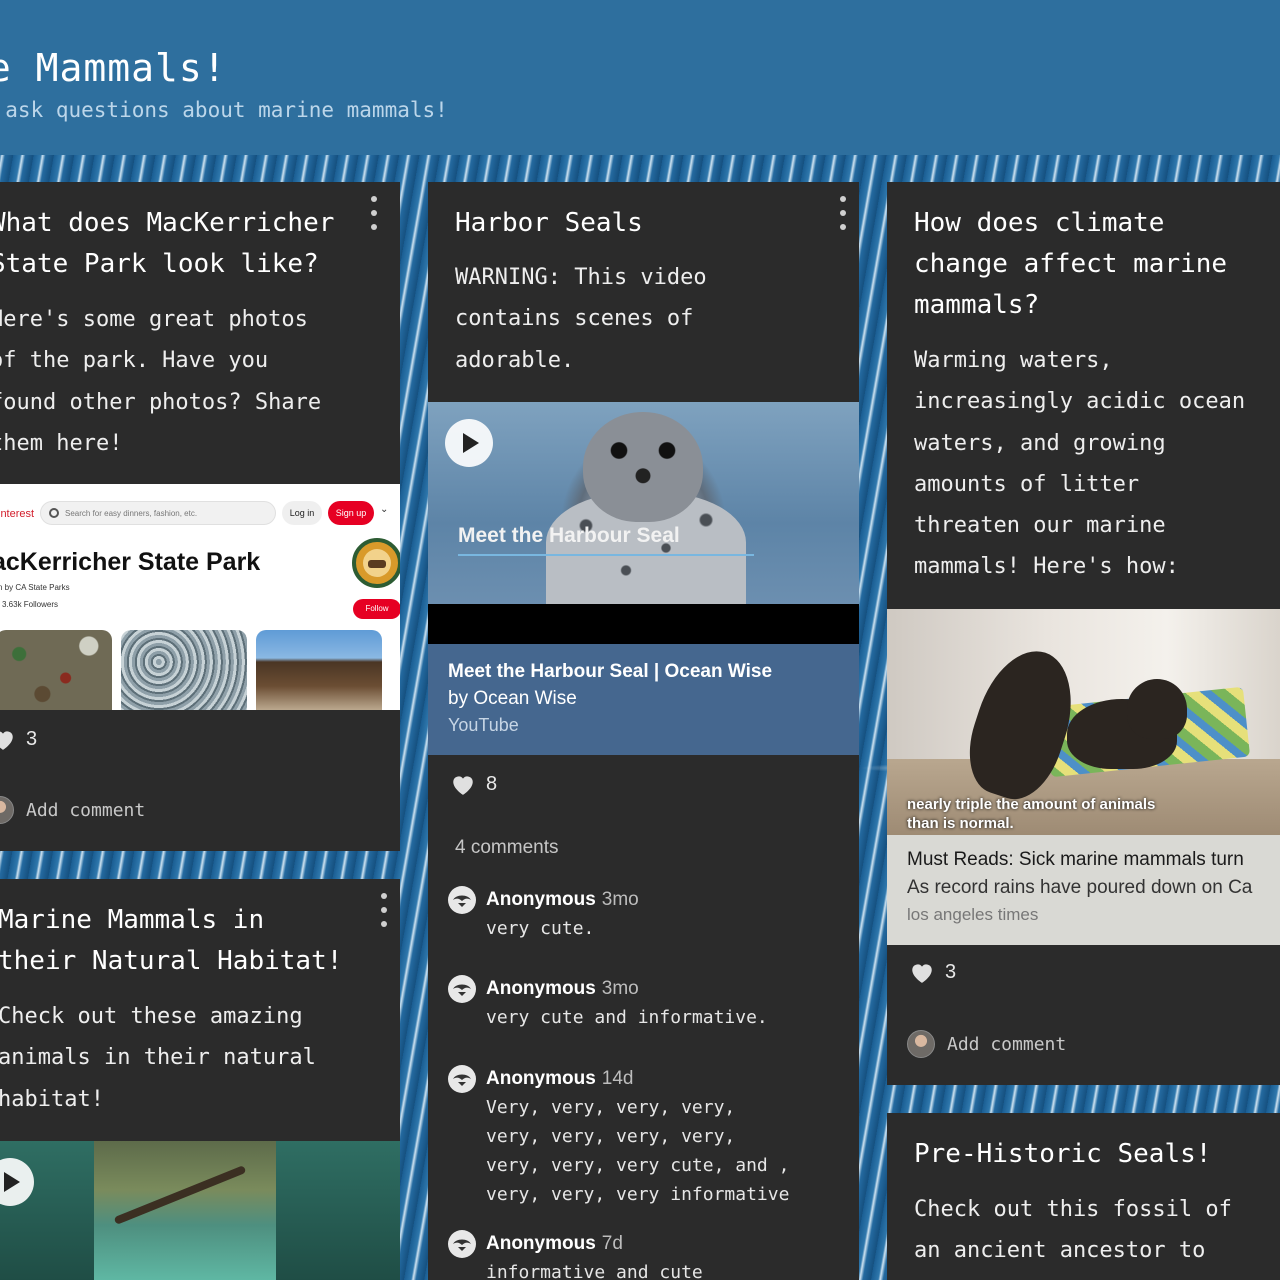  What do you see at coordinates (574, 319) in the screenshot?
I see `post-body-line: contains scenes of` at bounding box center [574, 319].